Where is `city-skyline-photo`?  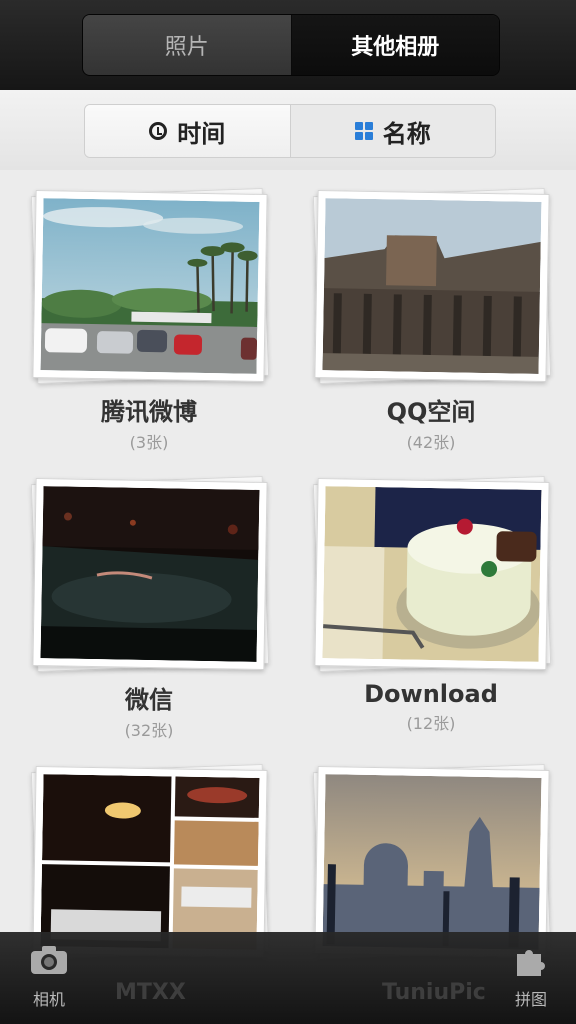 city-skyline-photo is located at coordinates (432, 862).